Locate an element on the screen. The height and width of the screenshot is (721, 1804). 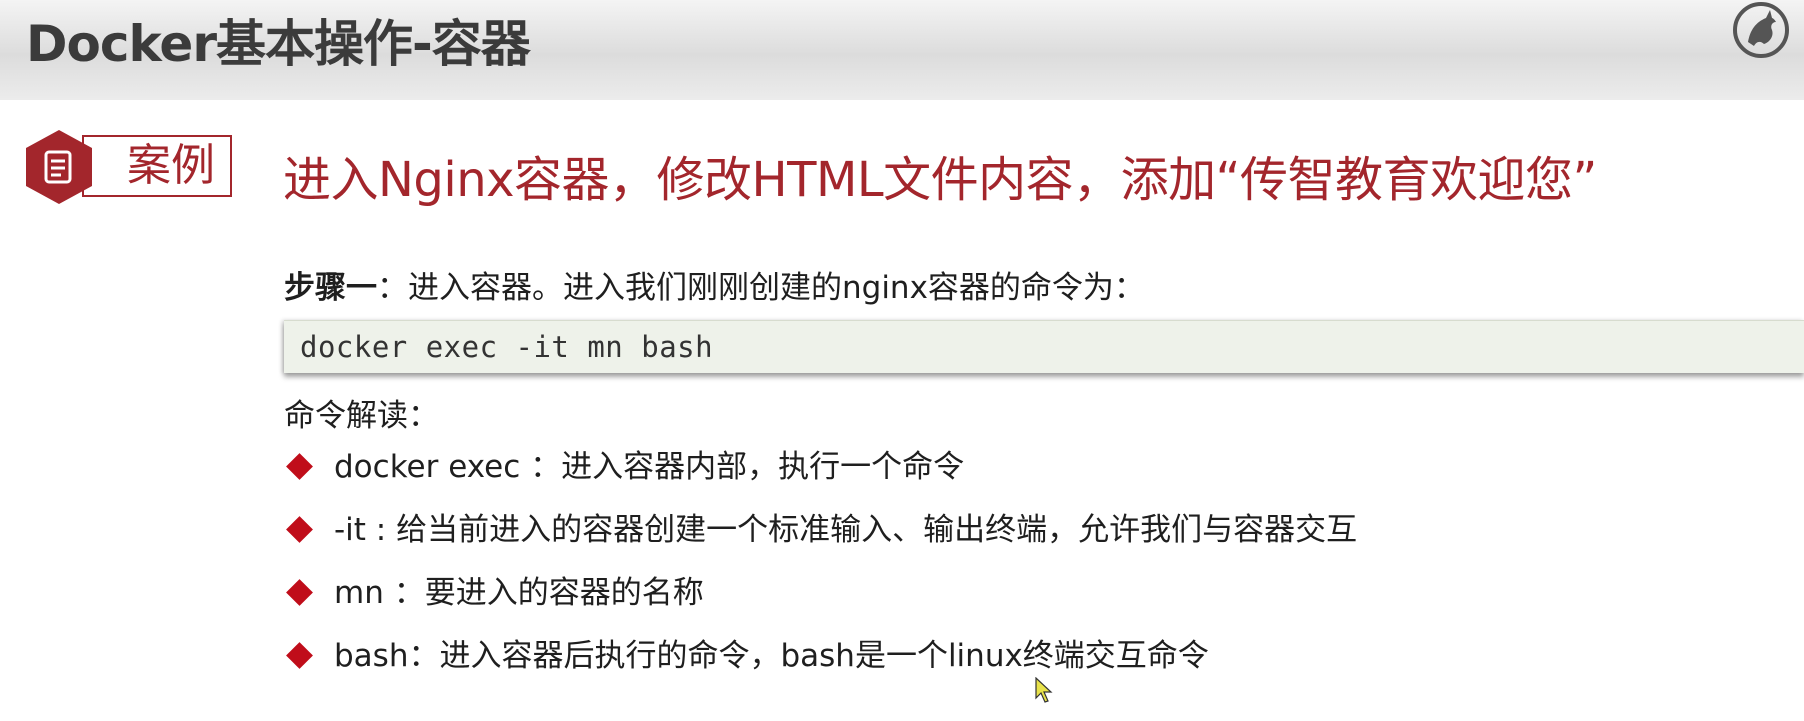
list-item-text: -it : 给当前进入的容器创建一个标准输入、输出终端，允许我们与容器交互 is located at coordinates (846, 530).